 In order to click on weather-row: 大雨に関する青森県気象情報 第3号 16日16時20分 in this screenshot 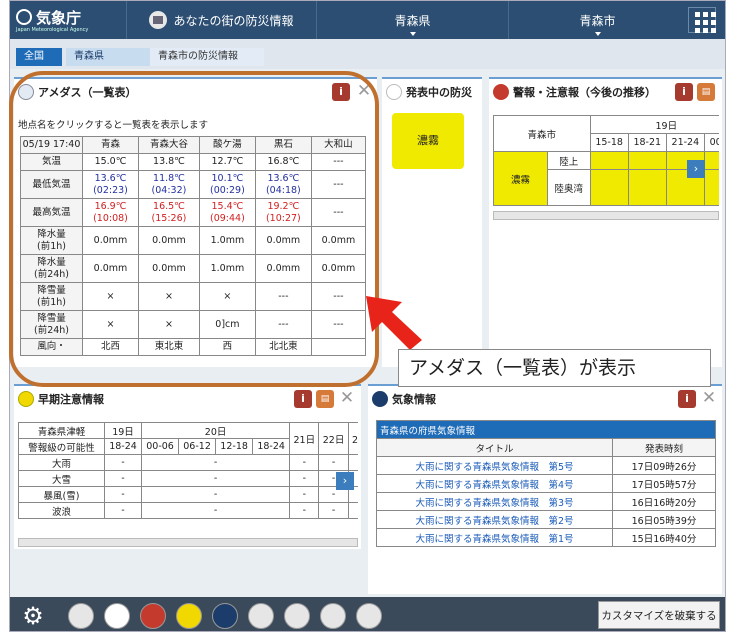, I will do `click(546, 501)`.